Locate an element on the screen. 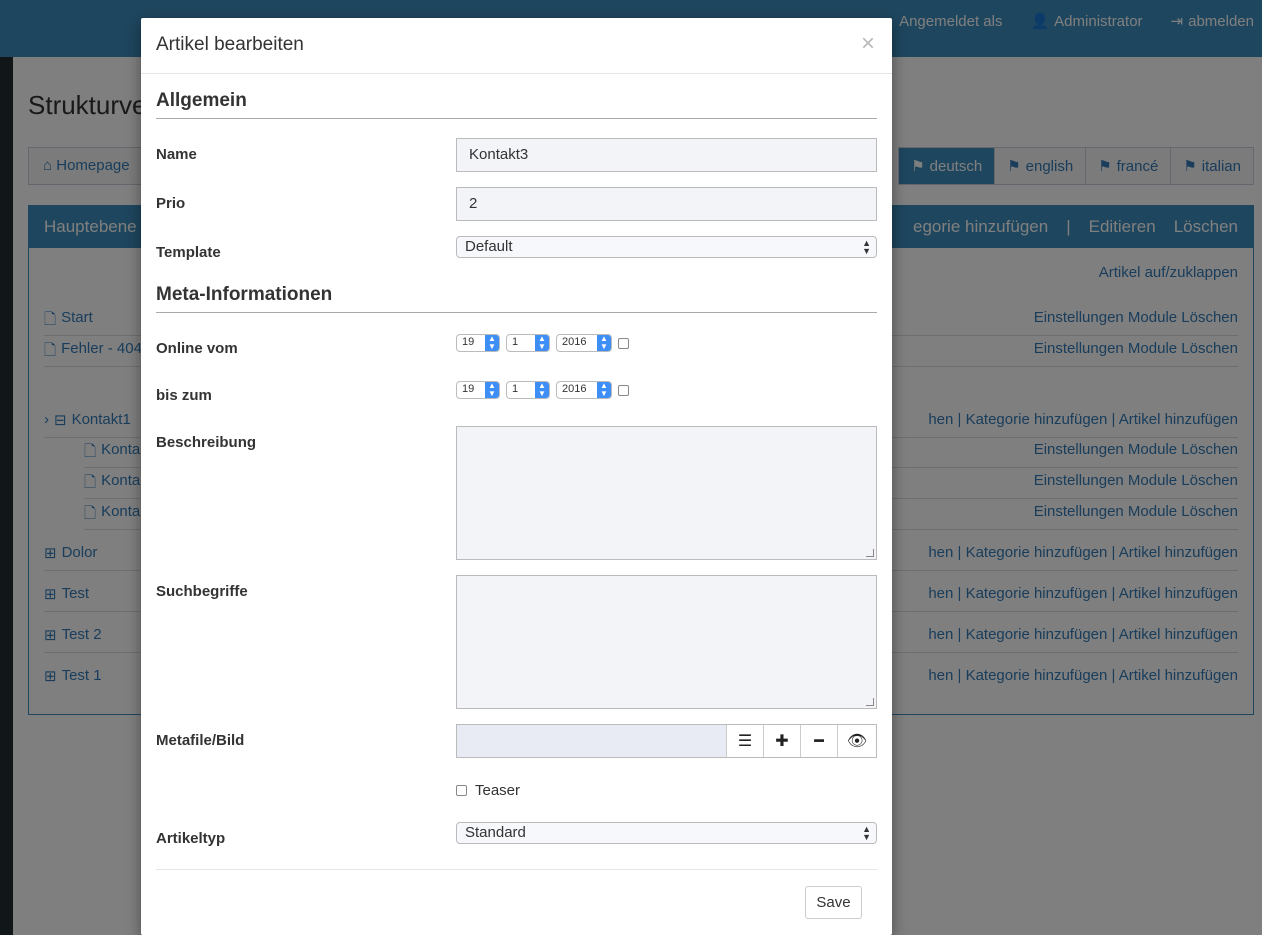 The width and height of the screenshot is (1262, 935). online-day-select: 19 ▲ ▼ is located at coordinates (478, 343).